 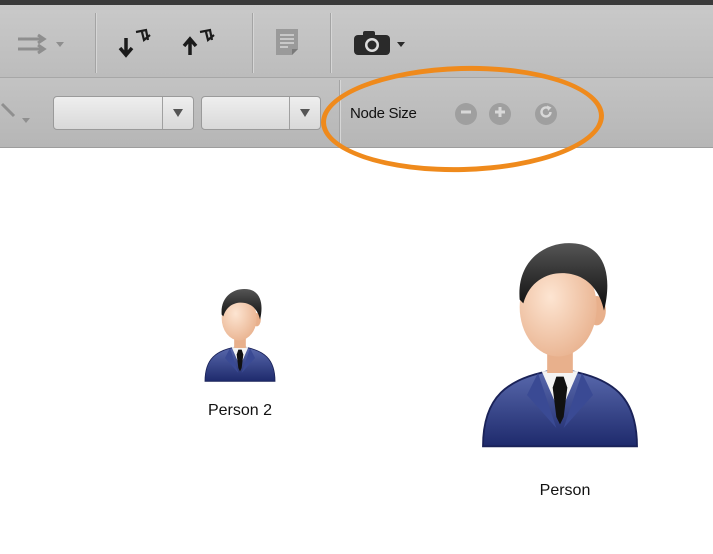 I want to click on node-color-dropdown, so click(x=261, y=113).